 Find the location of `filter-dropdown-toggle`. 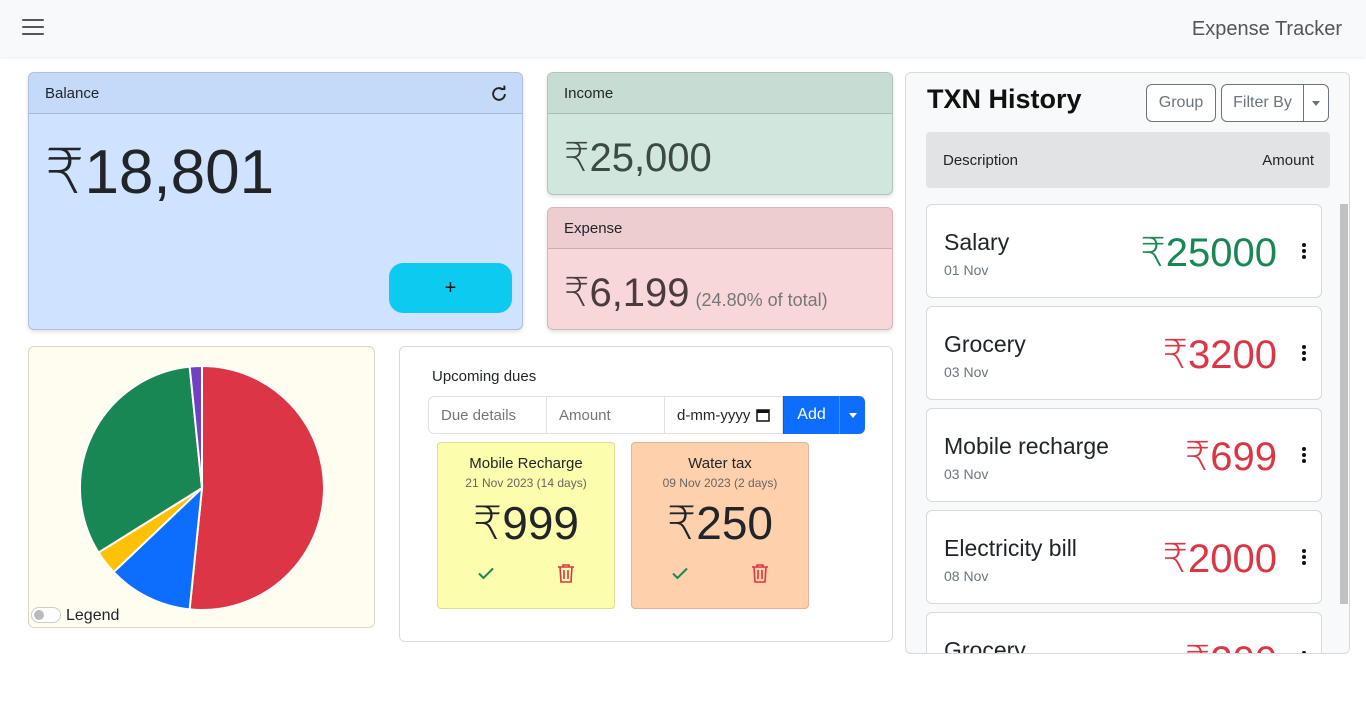

filter-dropdown-toggle is located at coordinates (1316, 103).